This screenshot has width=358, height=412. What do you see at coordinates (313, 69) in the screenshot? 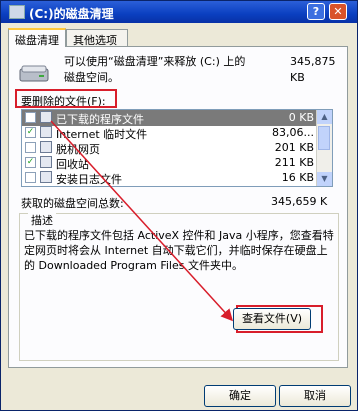
I see `reclaimable-size: 345,875 KB` at bounding box center [313, 69].